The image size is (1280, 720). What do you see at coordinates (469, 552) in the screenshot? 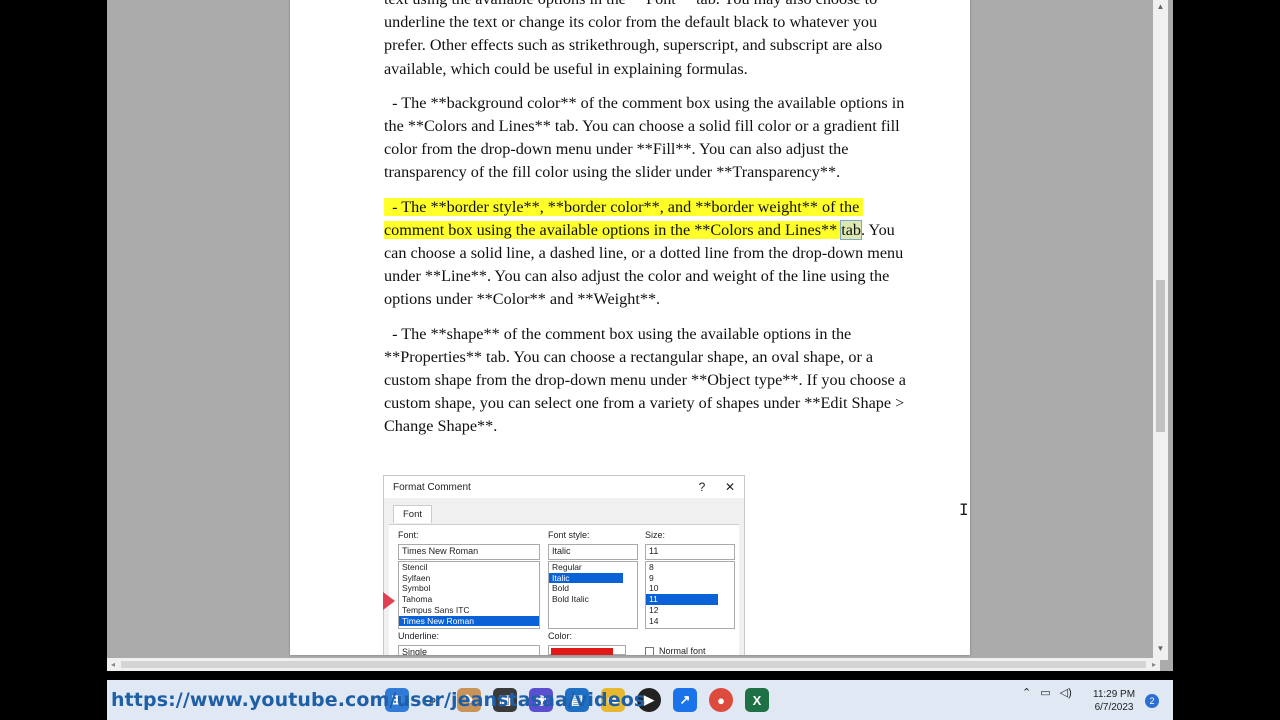
I see `font-field: Times New Roman` at bounding box center [469, 552].